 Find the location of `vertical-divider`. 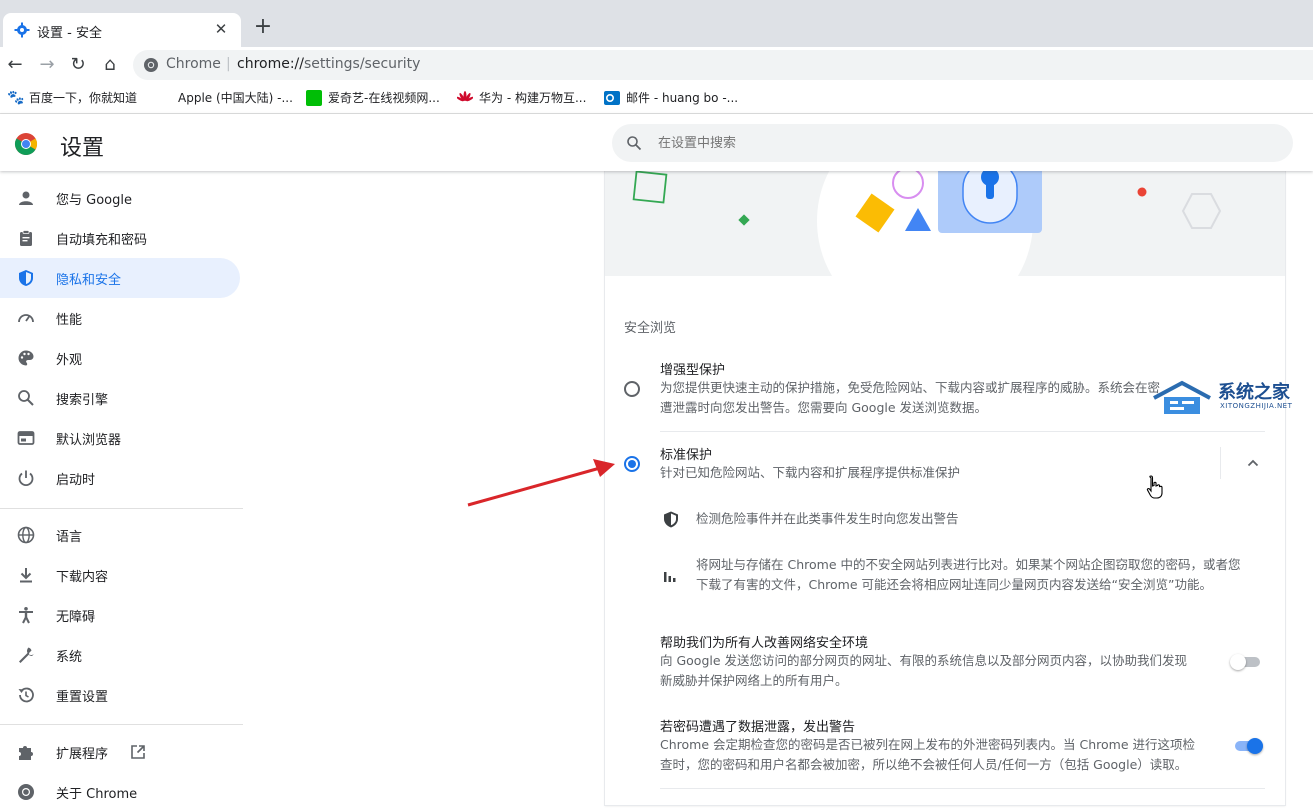

vertical-divider is located at coordinates (1220, 463).